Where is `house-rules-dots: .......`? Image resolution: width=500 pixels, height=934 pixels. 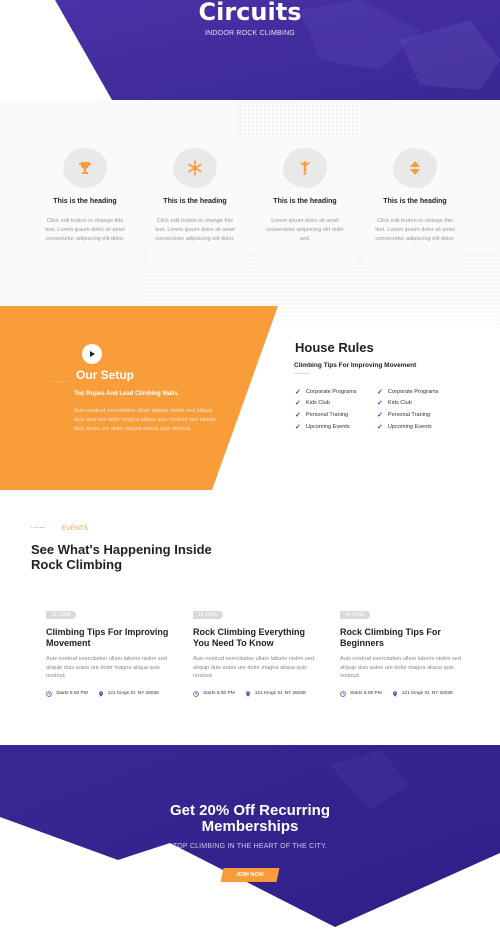 house-rules-dots: ....... is located at coordinates (302, 373).